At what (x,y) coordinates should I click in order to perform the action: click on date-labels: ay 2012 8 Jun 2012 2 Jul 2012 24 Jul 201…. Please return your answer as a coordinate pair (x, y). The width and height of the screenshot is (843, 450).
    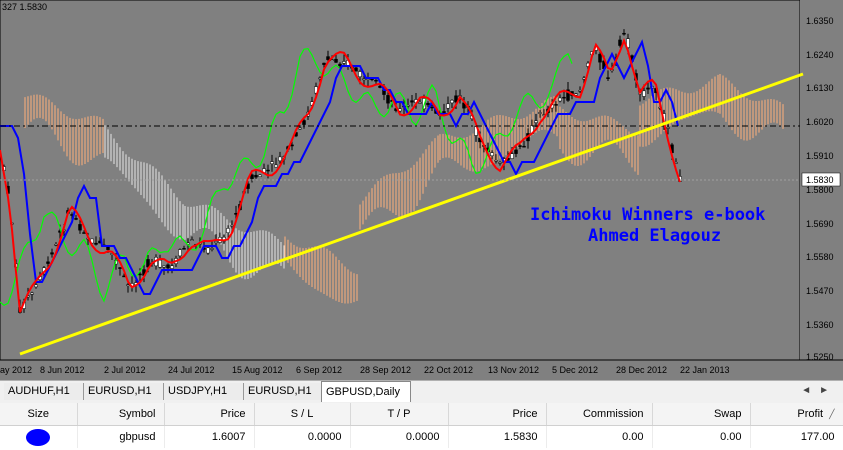
    Looking at the image, I should click on (365, 370).